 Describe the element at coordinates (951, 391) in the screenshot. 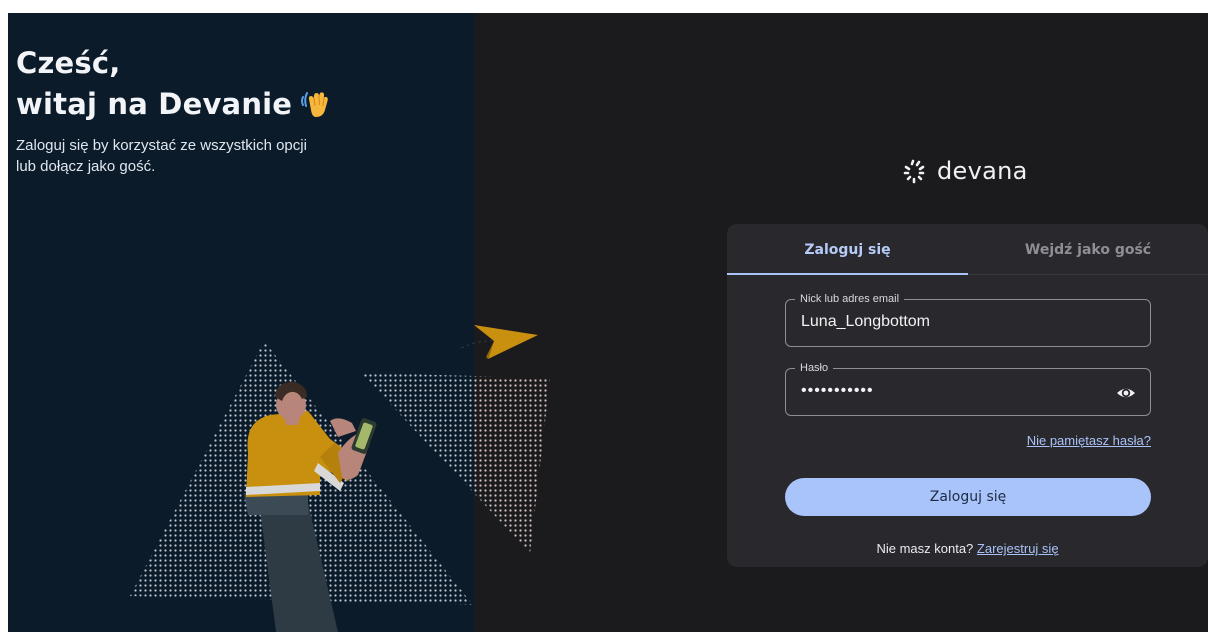

I see `password-input` at that location.